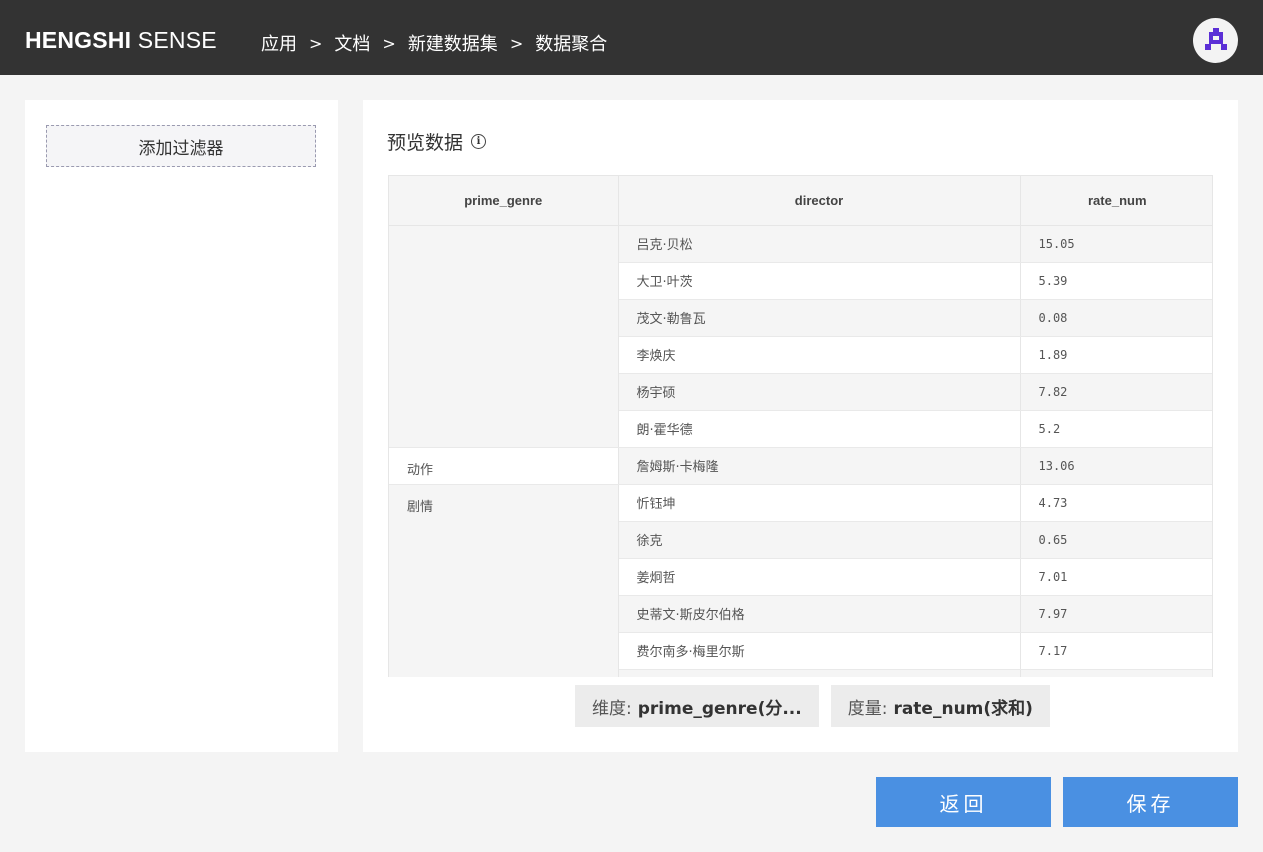 The image size is (1263, 852). Describe the element at coordinates (1116, 201) in the screenshot. I see `column-header-rate-num: rate_num` at that location.